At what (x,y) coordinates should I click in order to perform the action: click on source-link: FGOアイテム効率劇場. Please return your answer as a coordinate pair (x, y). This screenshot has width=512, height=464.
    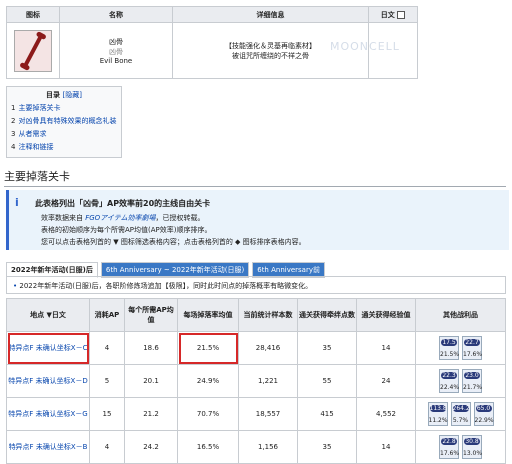
    Looking at the image, I should click on (120, 218).